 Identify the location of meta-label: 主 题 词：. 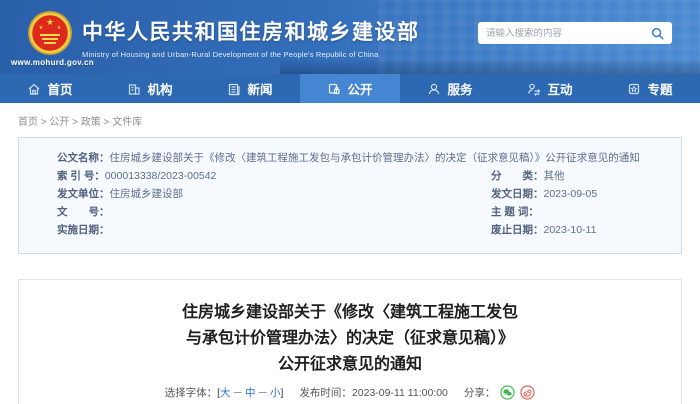
(515, 212).